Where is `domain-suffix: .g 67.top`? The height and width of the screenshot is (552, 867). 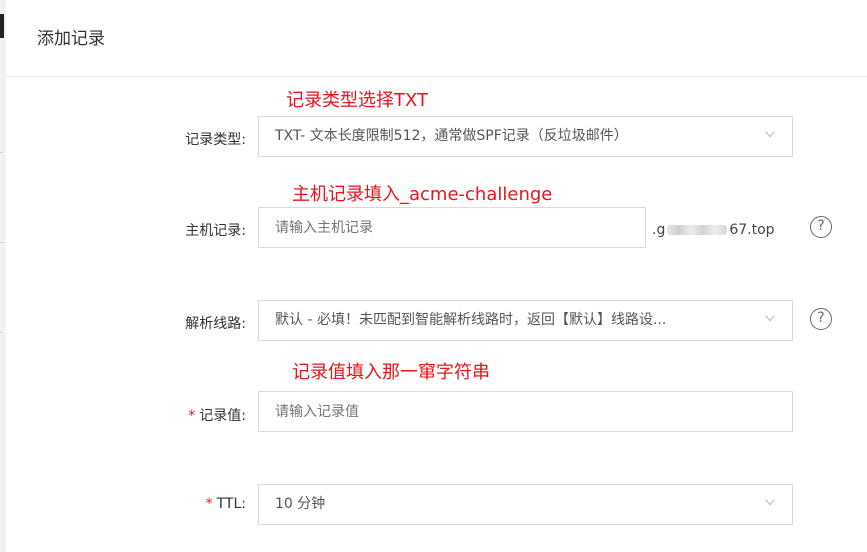
domain-suffix: .g 67.top is located at coordinates (713, 230).